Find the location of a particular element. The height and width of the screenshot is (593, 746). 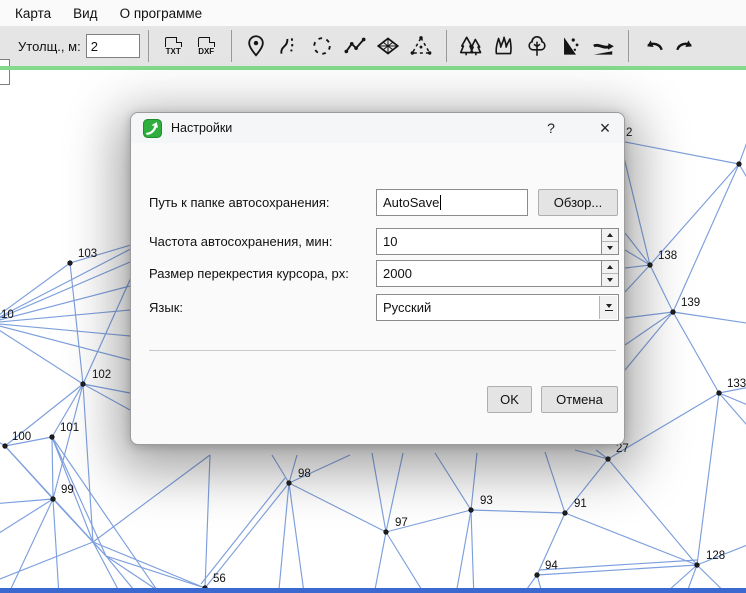

redo-icon is located at coordinates (684, 45).